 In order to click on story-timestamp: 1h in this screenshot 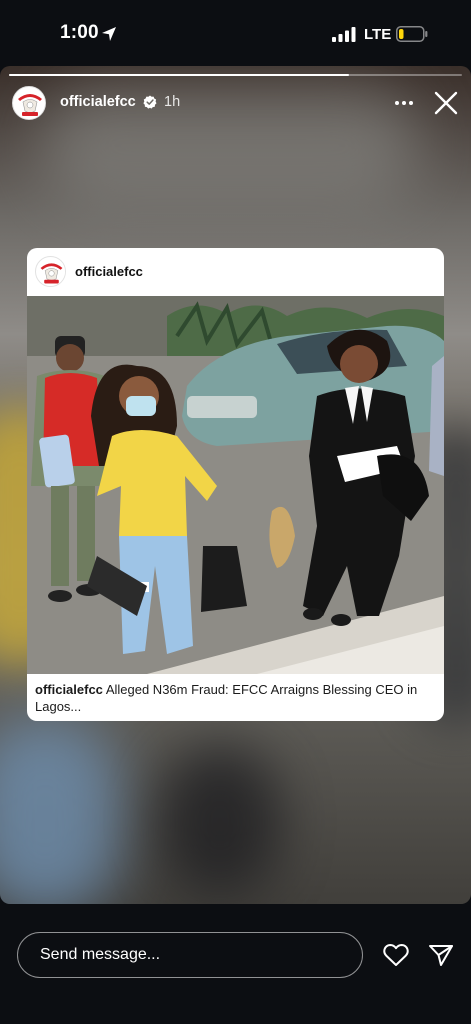, I will do `click(172, 102)`.